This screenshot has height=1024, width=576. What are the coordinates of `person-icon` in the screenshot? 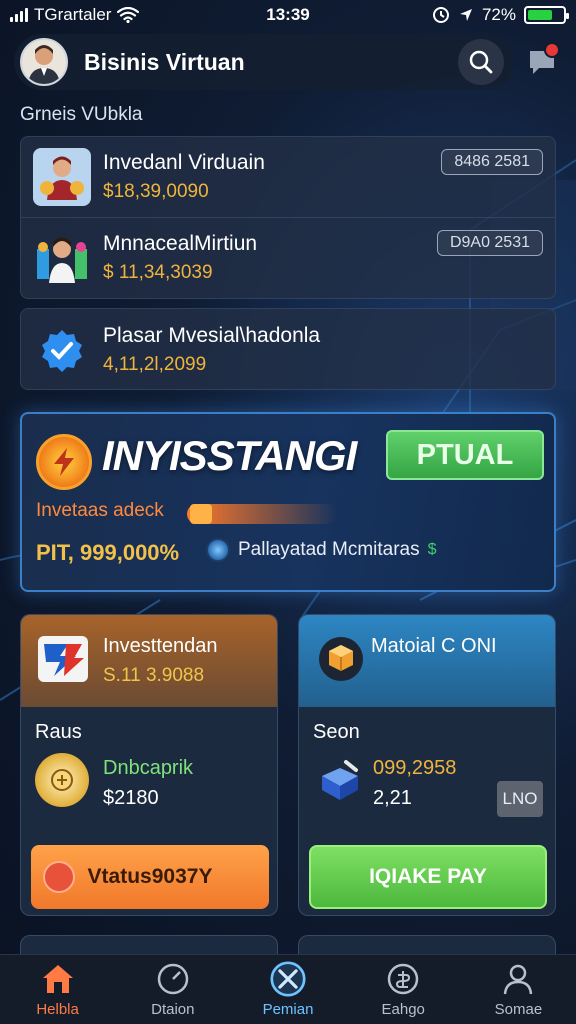 It's located at (44, 64).